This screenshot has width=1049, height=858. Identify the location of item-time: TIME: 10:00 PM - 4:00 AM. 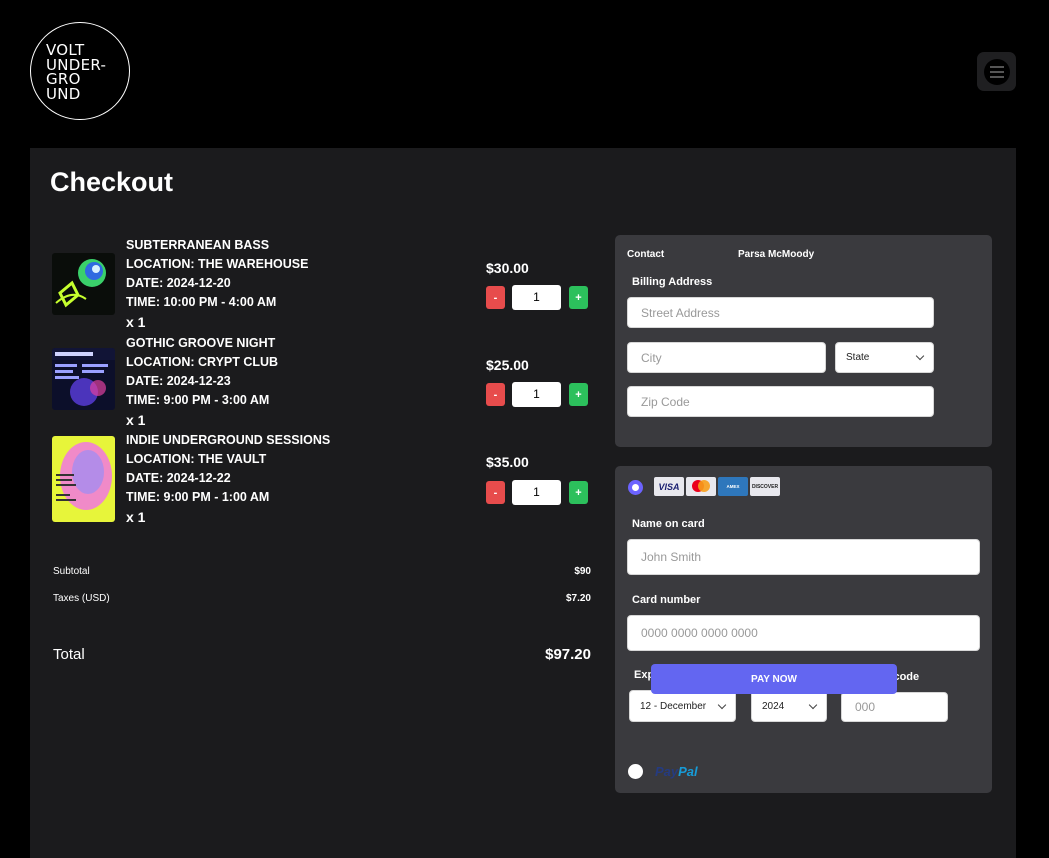
(201, 302).